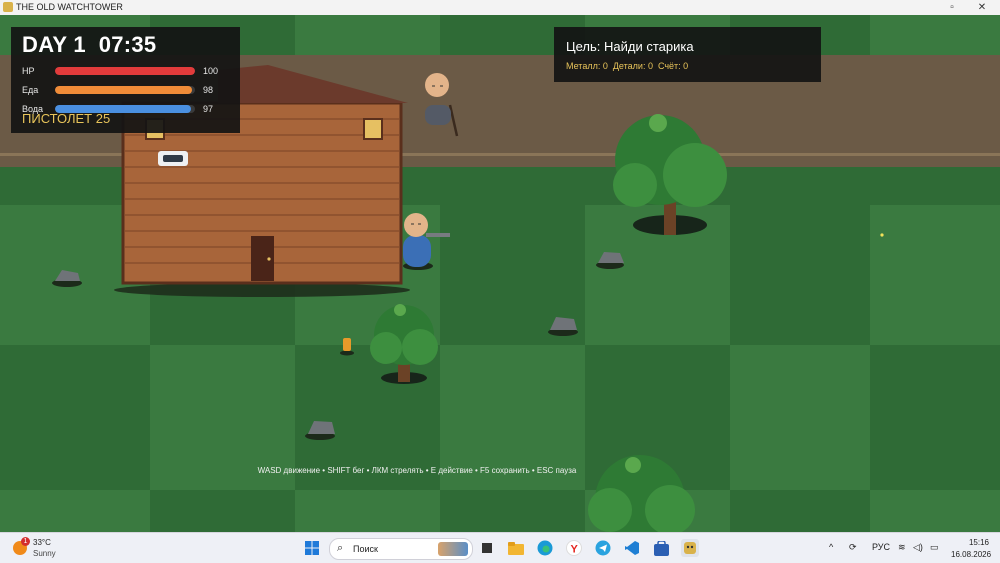  I want to click on sync-icon: ⟳, so click(853, 547).